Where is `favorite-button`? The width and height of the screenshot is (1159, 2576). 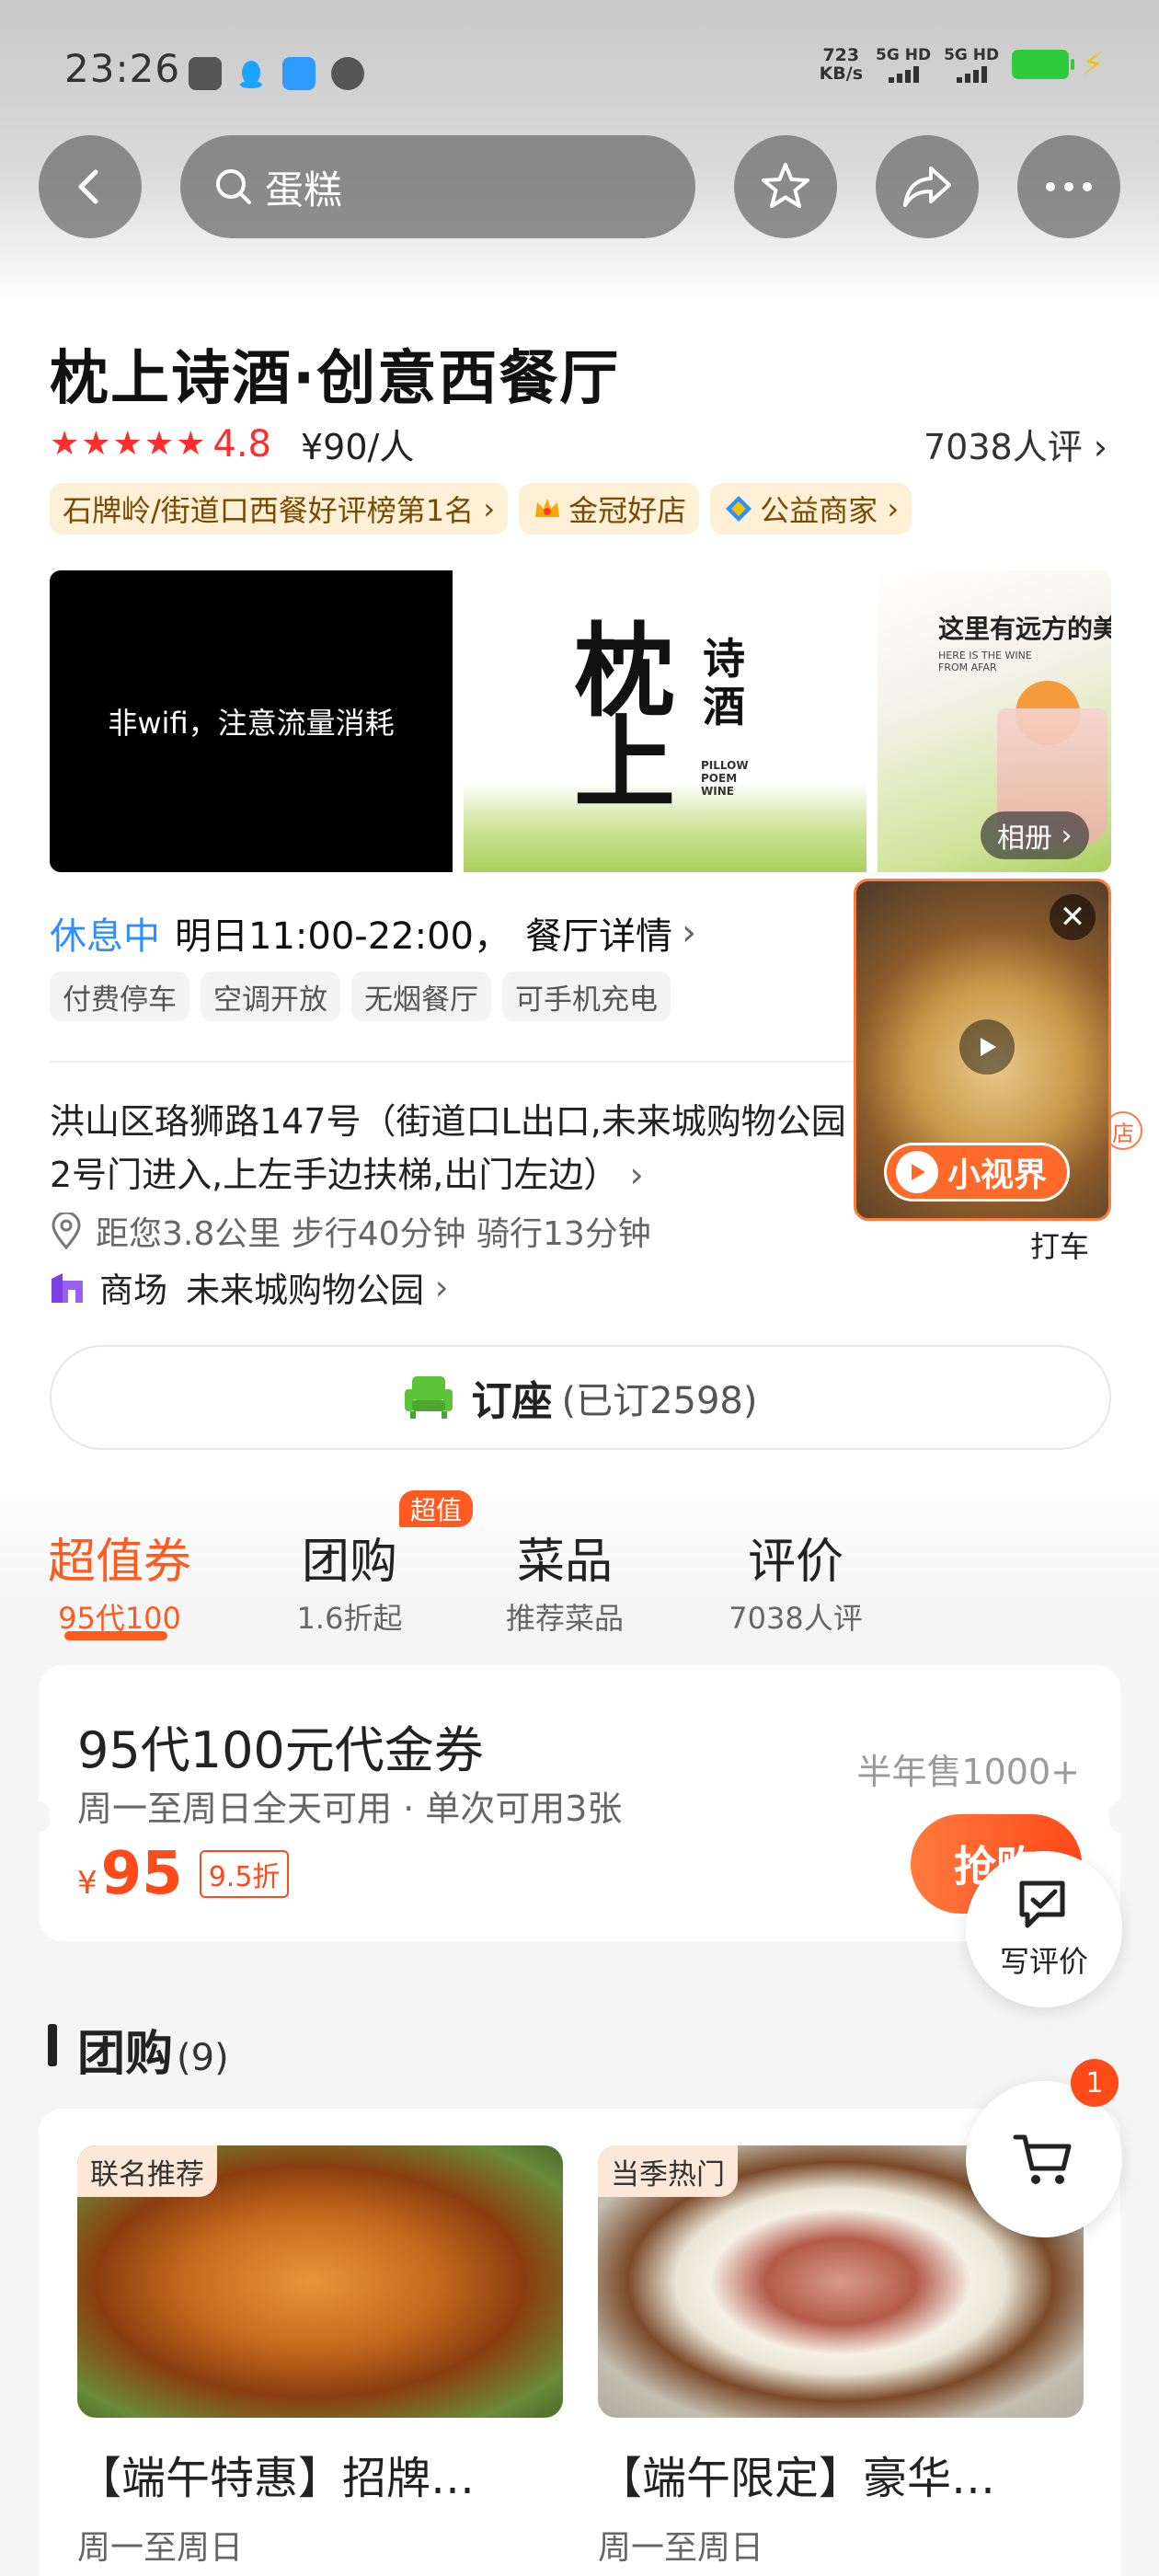
favorite-button is located at coordinates (785, 186).